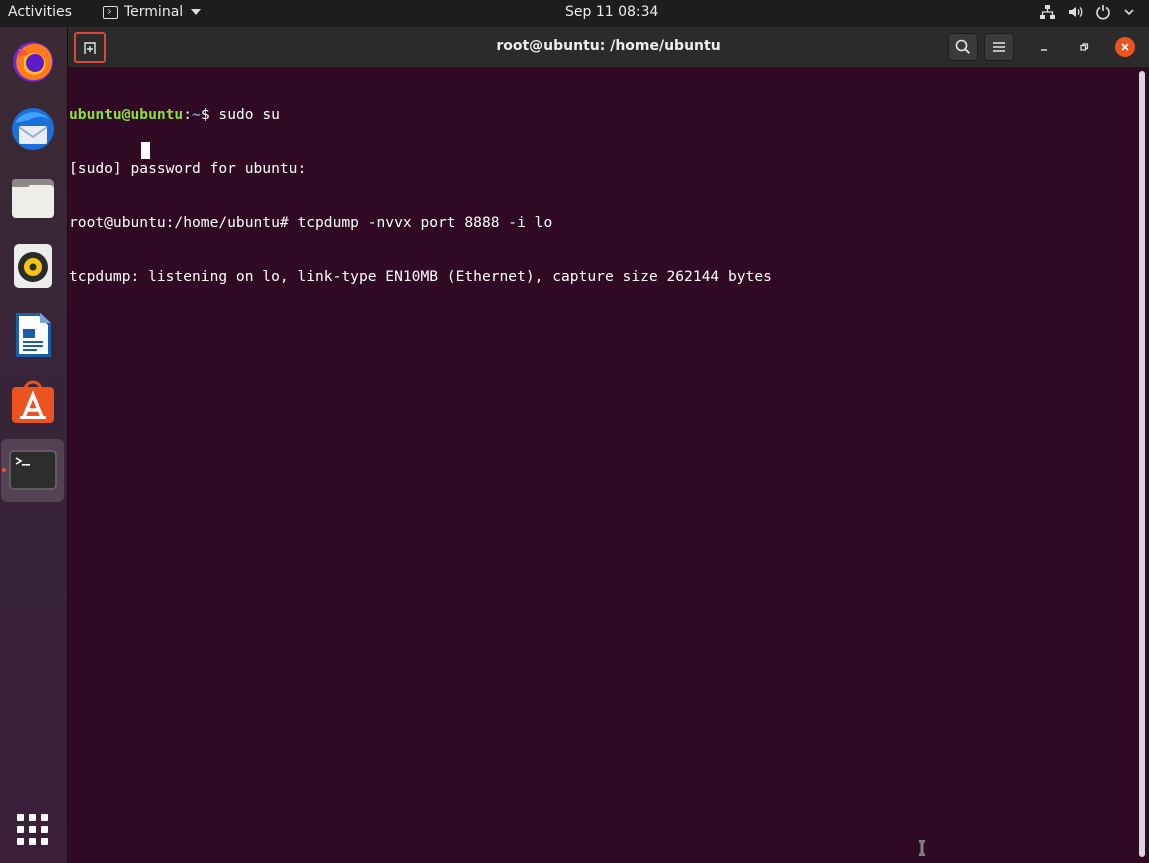 This screenshot has width=1149, height=863. Describe the element at coordinates (1044, 50) in the screenshot. I see `minimize-icon` at that location.